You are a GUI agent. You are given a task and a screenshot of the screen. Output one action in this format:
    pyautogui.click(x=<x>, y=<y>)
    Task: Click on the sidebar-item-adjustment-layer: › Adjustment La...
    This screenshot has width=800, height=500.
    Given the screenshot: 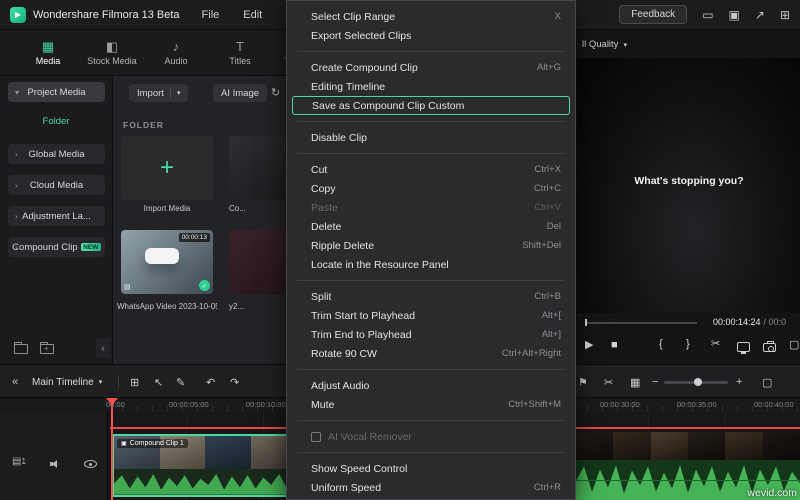 What is the action you would take?
    pyautogui.click(x=56, y=216)
    